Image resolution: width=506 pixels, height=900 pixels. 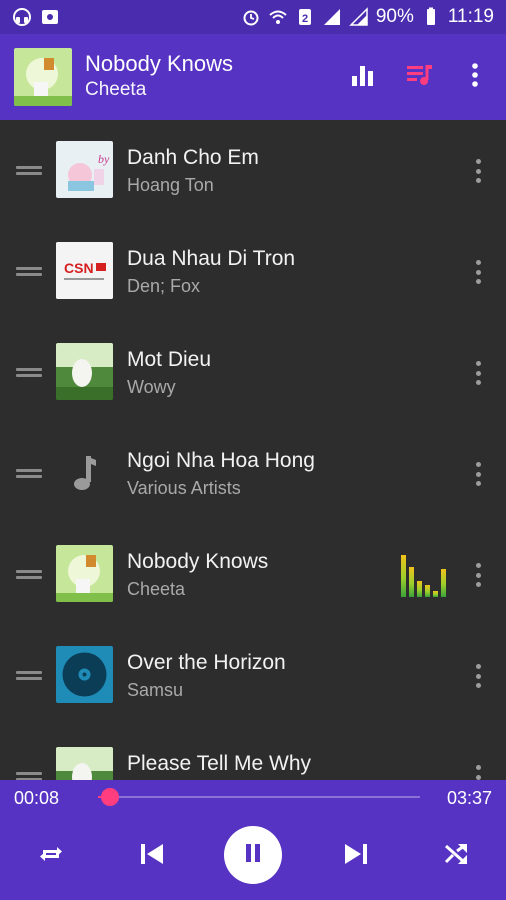 What do you see at coordinates (84, 169) in the screenshot?
I see `album-art: by` at bounding box center [84, 169].